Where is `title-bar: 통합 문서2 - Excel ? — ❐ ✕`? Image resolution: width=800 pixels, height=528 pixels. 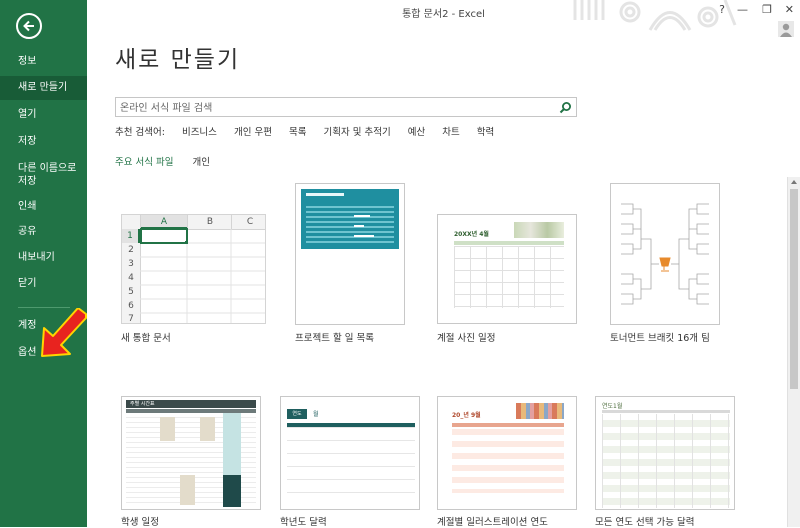 title-bar: 통합 문서2 - Excel ? — ❐ ✕ is located at coordinates (443, 15).